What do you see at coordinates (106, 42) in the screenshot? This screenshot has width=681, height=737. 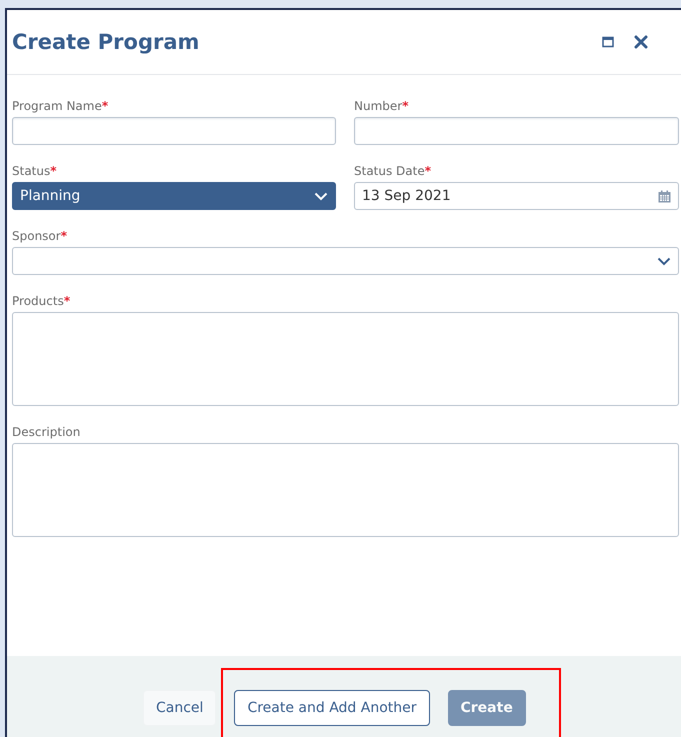 I see `dialog-title: Create Program` at bounding box center [106, 42].